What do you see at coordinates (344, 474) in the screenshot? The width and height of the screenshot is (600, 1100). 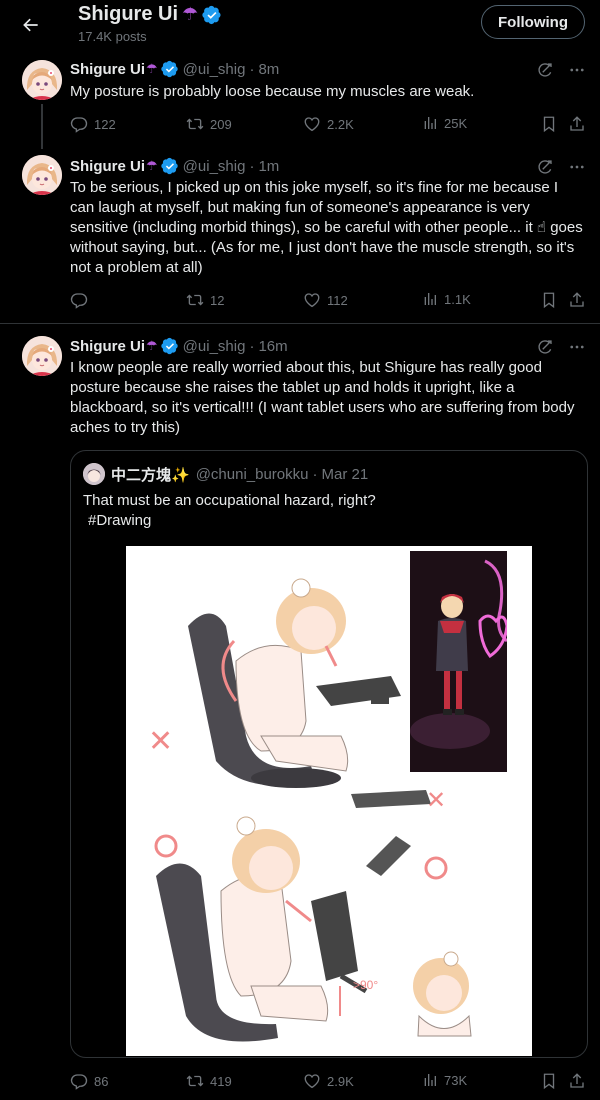 I see `quote-time: Mar 21` at bounding box center [344, 474].